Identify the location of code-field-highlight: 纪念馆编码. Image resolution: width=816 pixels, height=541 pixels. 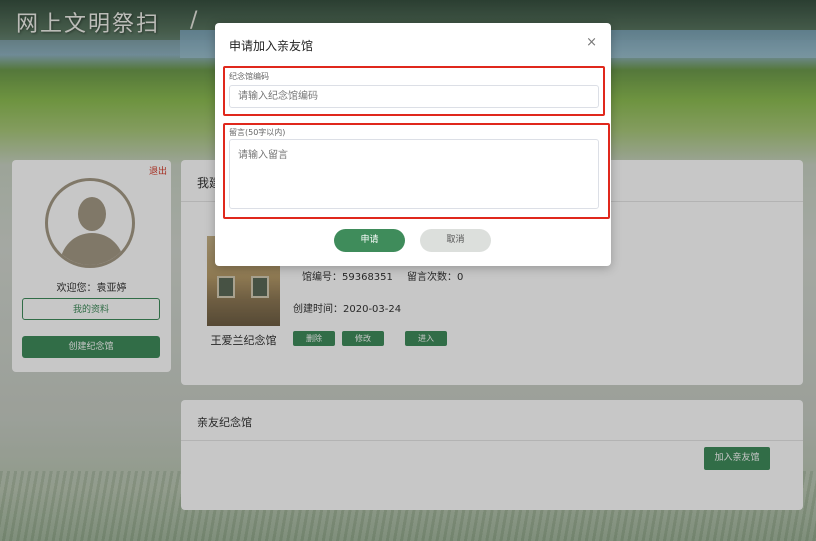
(414, 91).